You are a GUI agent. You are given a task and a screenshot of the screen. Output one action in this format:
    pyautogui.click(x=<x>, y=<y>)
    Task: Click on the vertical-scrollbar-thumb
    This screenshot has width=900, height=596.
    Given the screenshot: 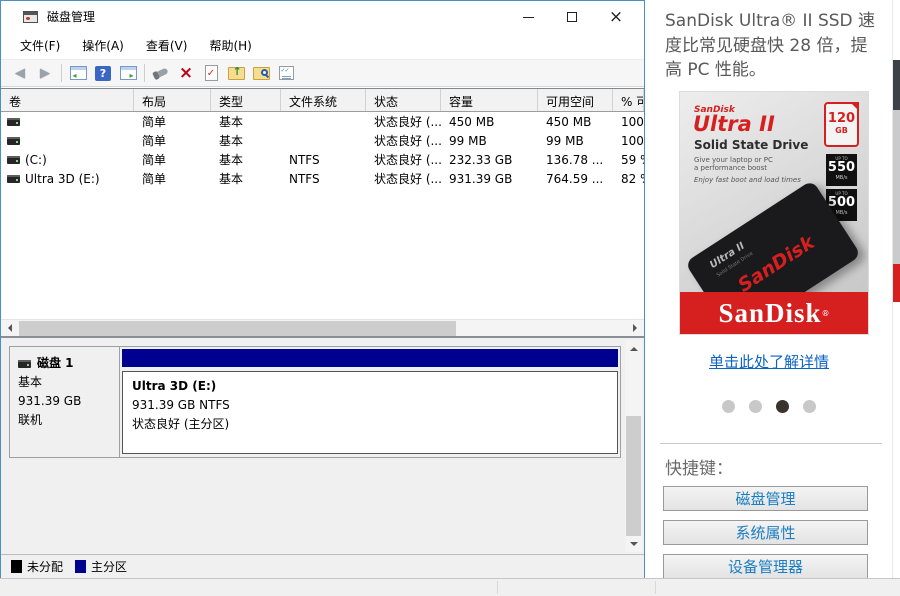 What is the action you would take?
    pyautogui.click(x=633, y=476)
    